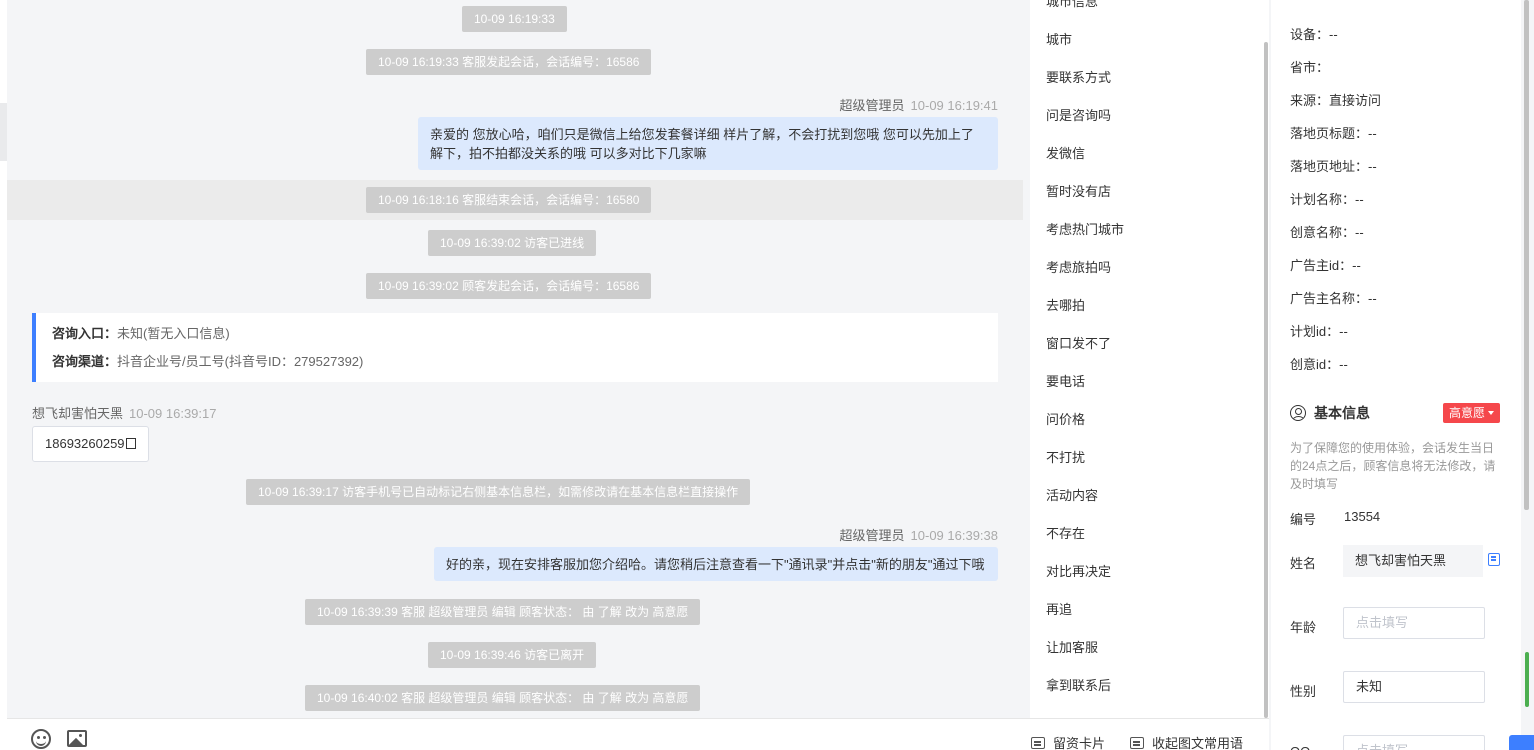 The width and height of the screenshot is (1534, 750). Describe the element at coordinates (517, 337) in the screenshot. I see `consult-entry-line: 咨询入口：未知(暂无入口信息)` at that location.